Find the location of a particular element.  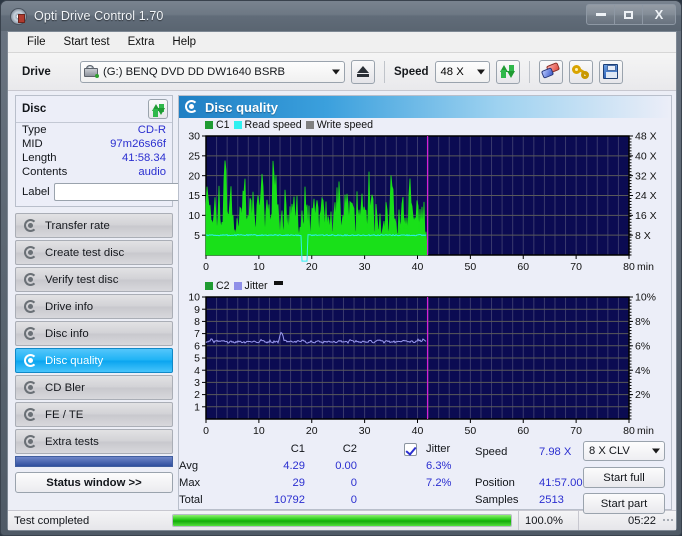

stats-total-c2: 0 is located at coordinates (353, 500).